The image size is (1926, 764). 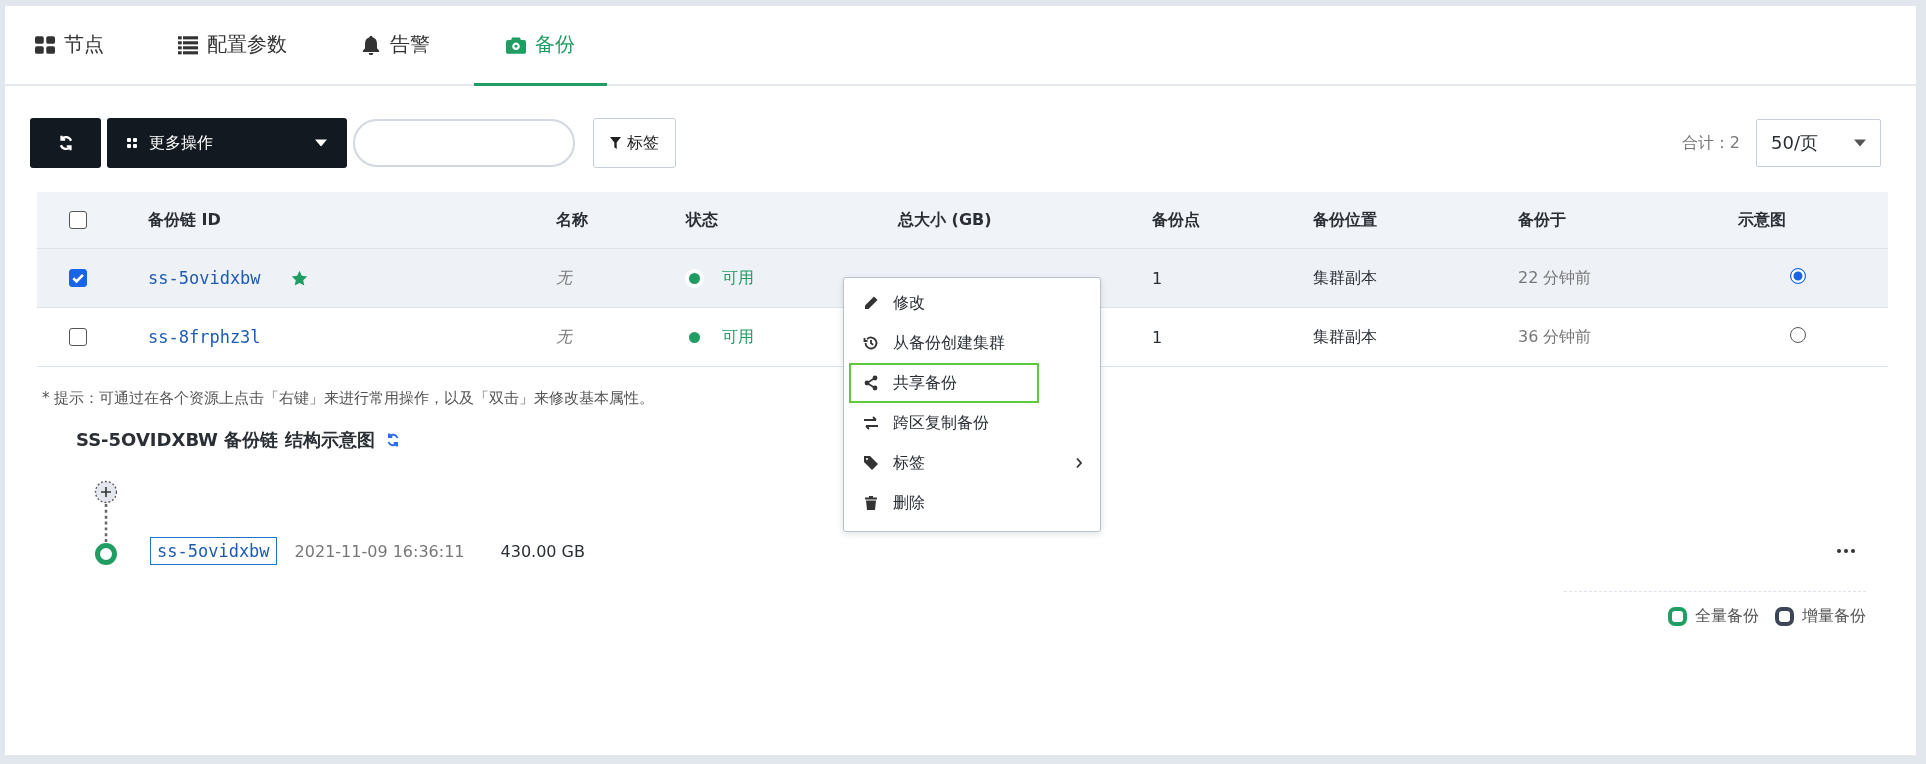 I want to click on list-icon, so click(x=188, y=44).